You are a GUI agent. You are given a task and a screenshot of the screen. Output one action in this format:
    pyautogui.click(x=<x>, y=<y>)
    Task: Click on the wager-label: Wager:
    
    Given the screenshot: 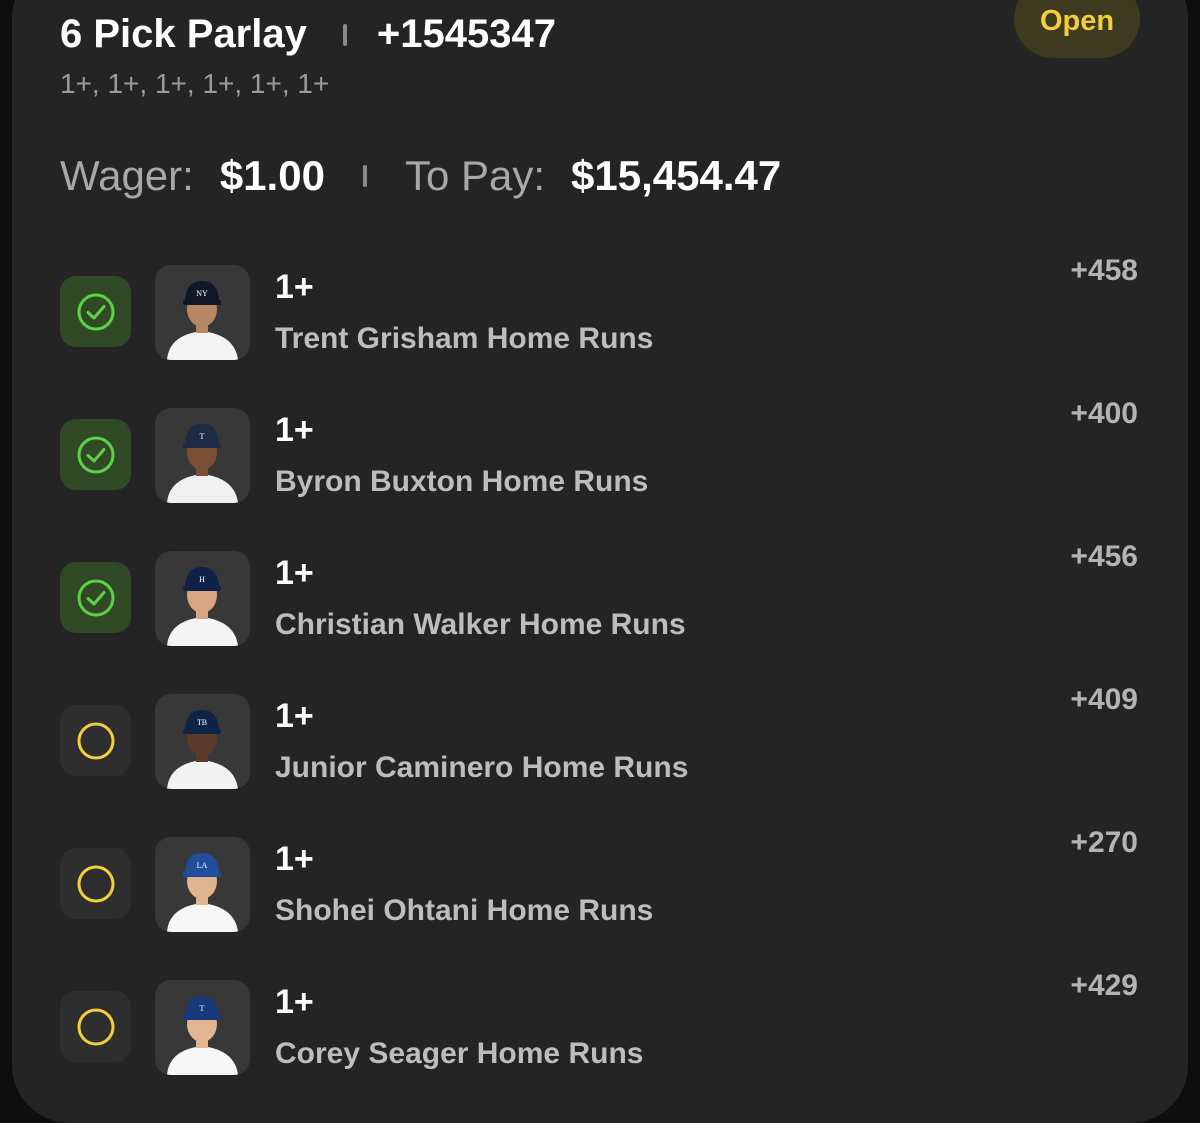 What is the action you would take?
    pyautogui.click(x=127, y=175)
    